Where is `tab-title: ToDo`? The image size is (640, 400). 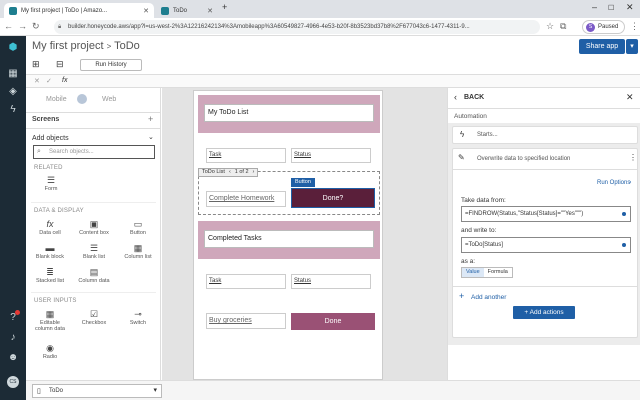
tab-title: ToDo is located at coordinates (180, 10).